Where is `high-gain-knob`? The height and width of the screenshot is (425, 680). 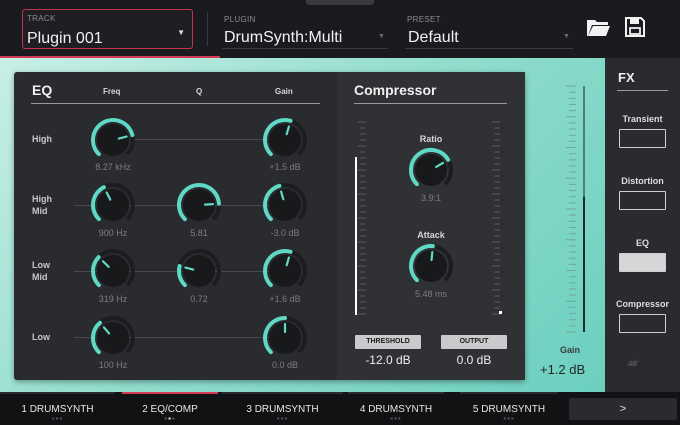 high-gain-knob is located at coordinates (285, 140).